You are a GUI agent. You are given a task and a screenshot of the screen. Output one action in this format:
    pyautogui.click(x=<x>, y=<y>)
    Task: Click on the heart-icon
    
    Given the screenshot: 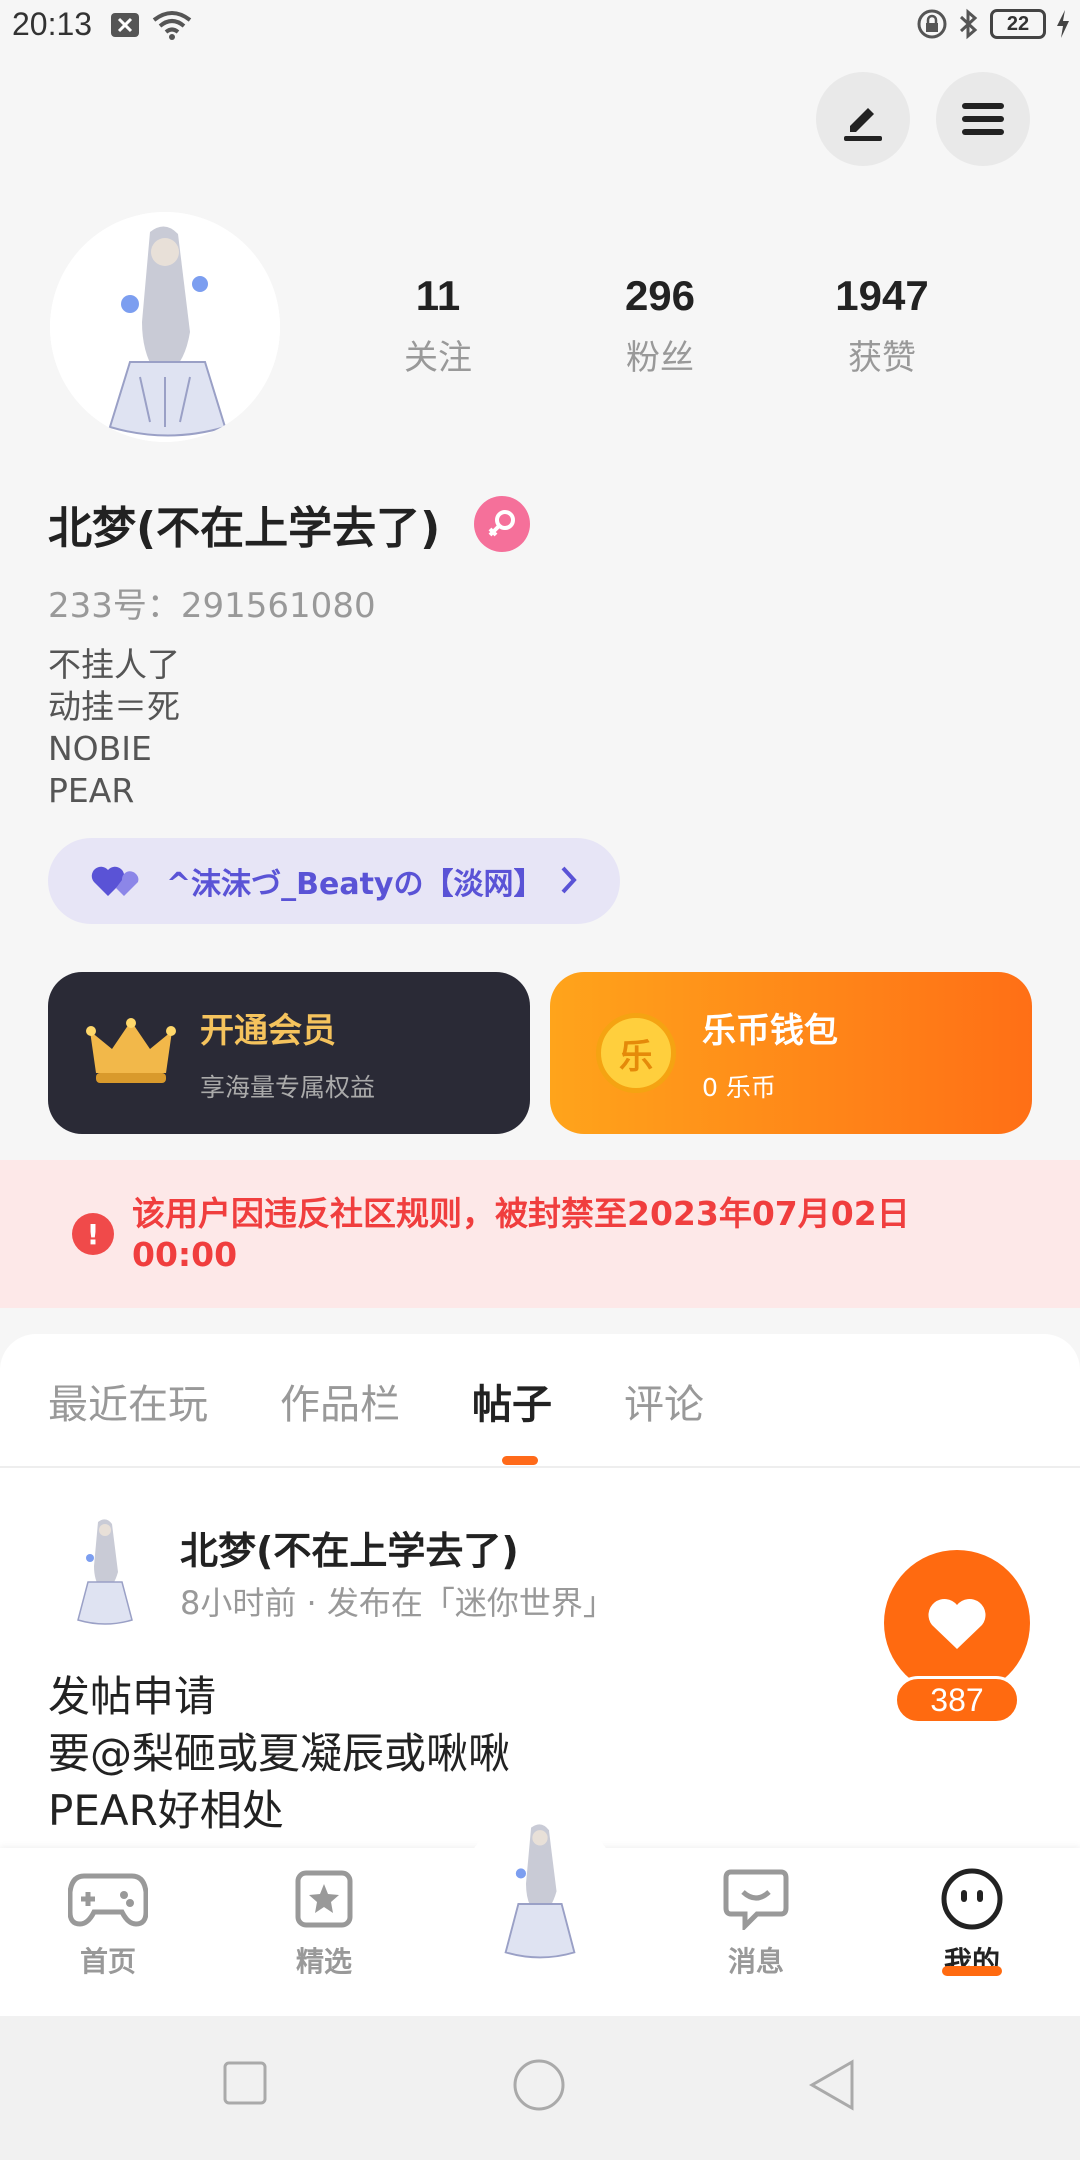 What is the action you would take?
    pyautogui.click(x=957, y=1623)
    